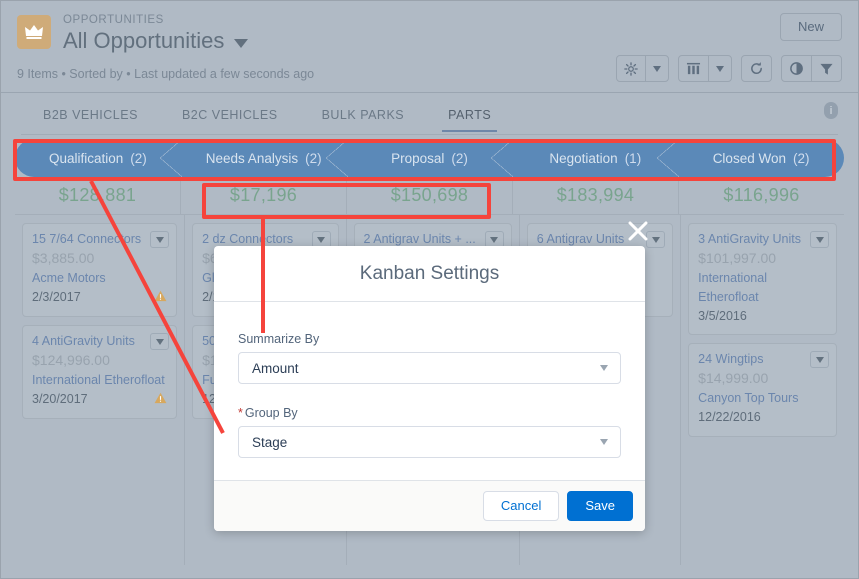 The image size is (859, 579). I want to click on stage-proposal: Proposal (2), so click(430, 158).